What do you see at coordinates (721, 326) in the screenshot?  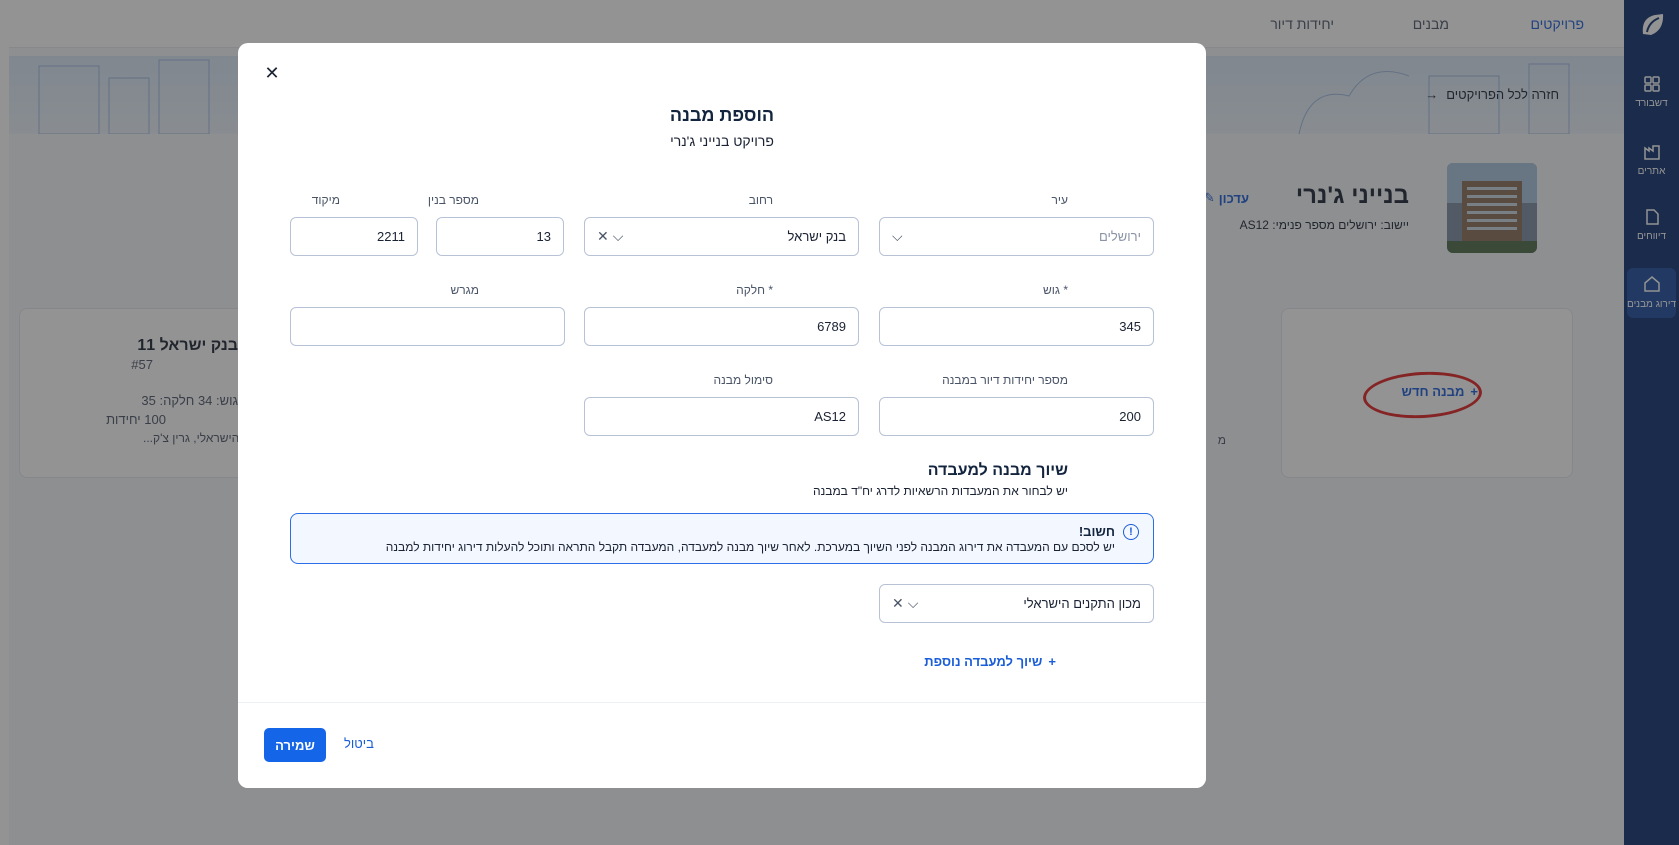 I see `parcel-input: 6789` at bounding box center [721, 326].